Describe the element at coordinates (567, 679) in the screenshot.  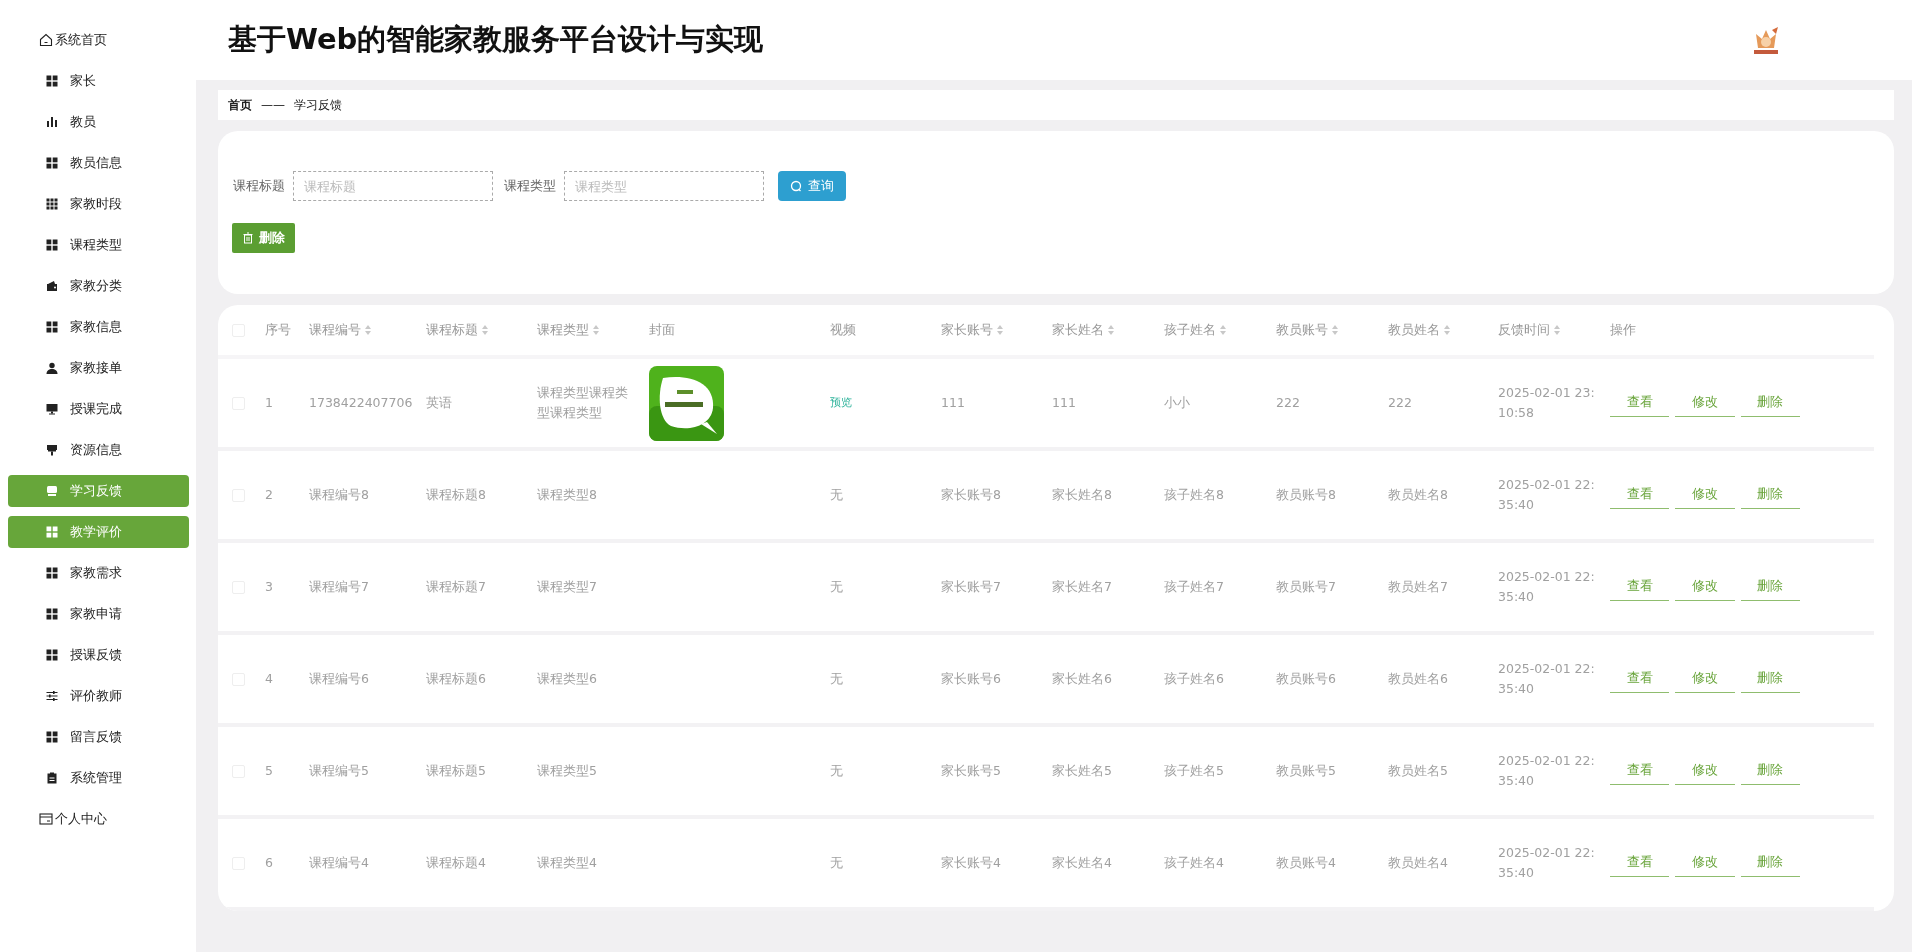
I see `table-cell-text: 课程类型6` at that location.